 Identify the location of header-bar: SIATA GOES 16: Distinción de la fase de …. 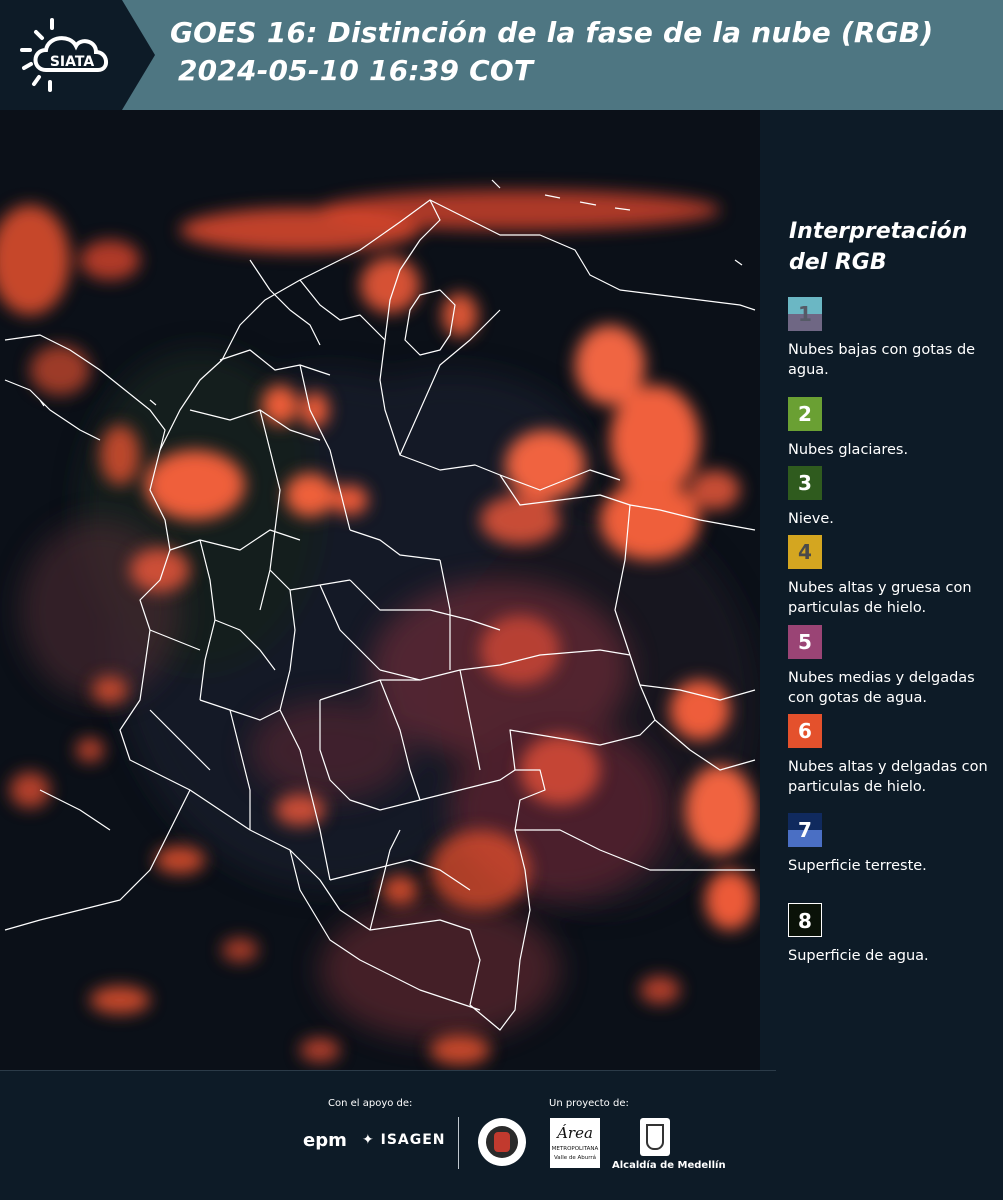
(501, 55).